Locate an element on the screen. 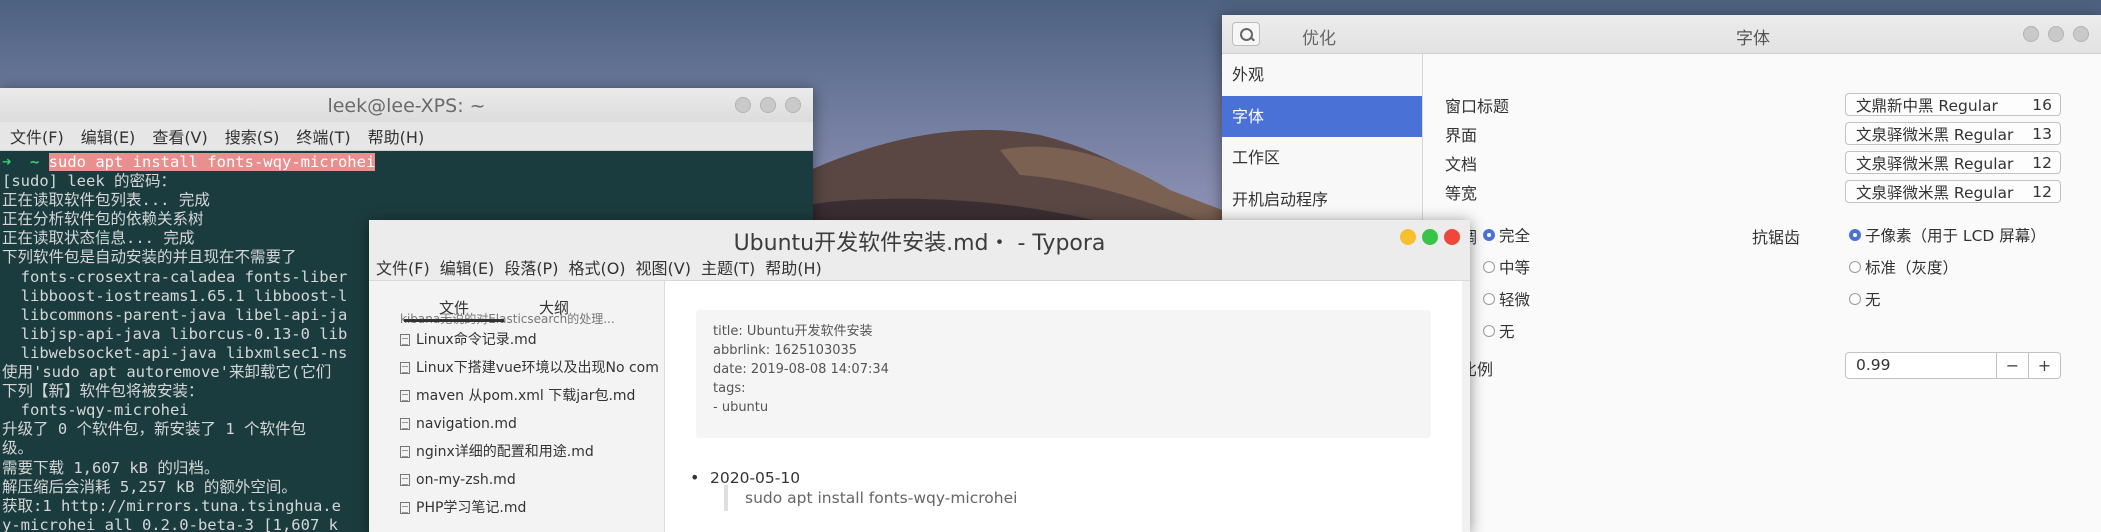 This screenshot has width=2101, height=532. hinting-slight-radio: 轻微 is located at coordinates (1506, 299).